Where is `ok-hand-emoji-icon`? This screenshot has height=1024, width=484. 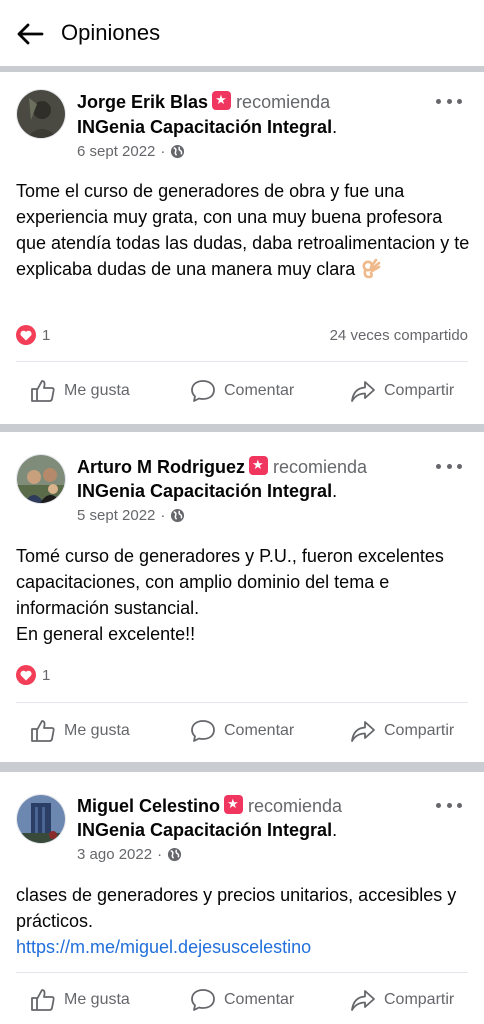 ok-hand-emoji-icon is located at coordinates (371, 268).